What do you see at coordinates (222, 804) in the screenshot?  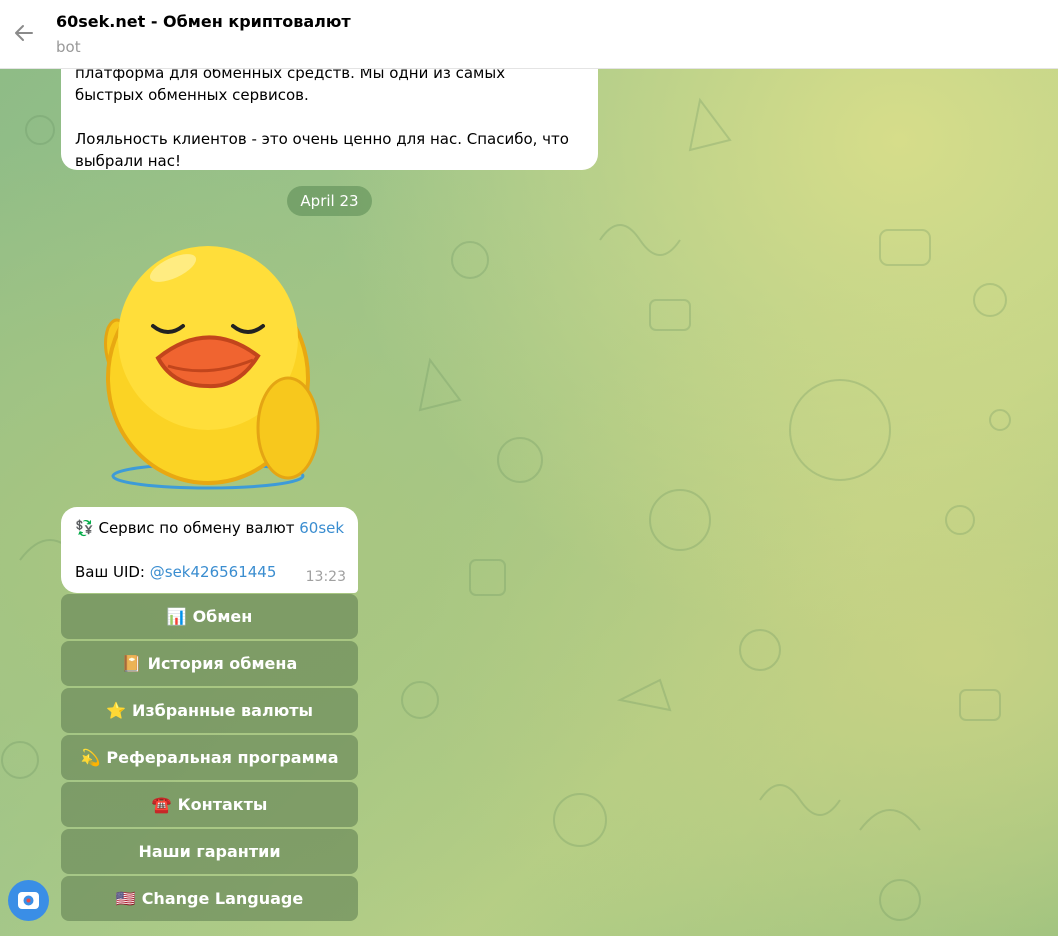 I see `button-label: Контакты` at bounding box center [222, 804].